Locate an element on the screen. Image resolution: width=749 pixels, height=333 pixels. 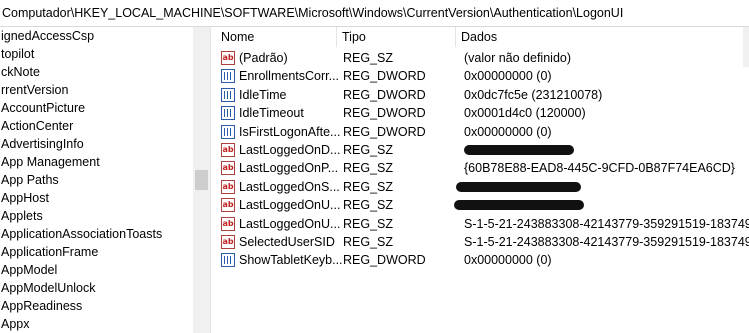
tree-item: AccountPicture is located at coordinates (96, 108).